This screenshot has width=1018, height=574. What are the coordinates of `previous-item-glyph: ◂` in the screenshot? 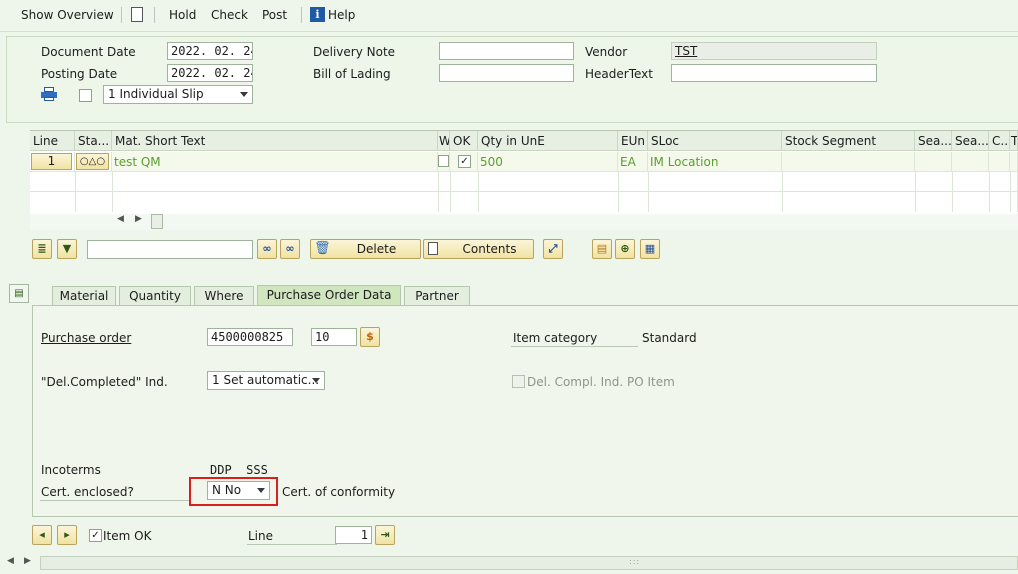 It's located at (42, 534).